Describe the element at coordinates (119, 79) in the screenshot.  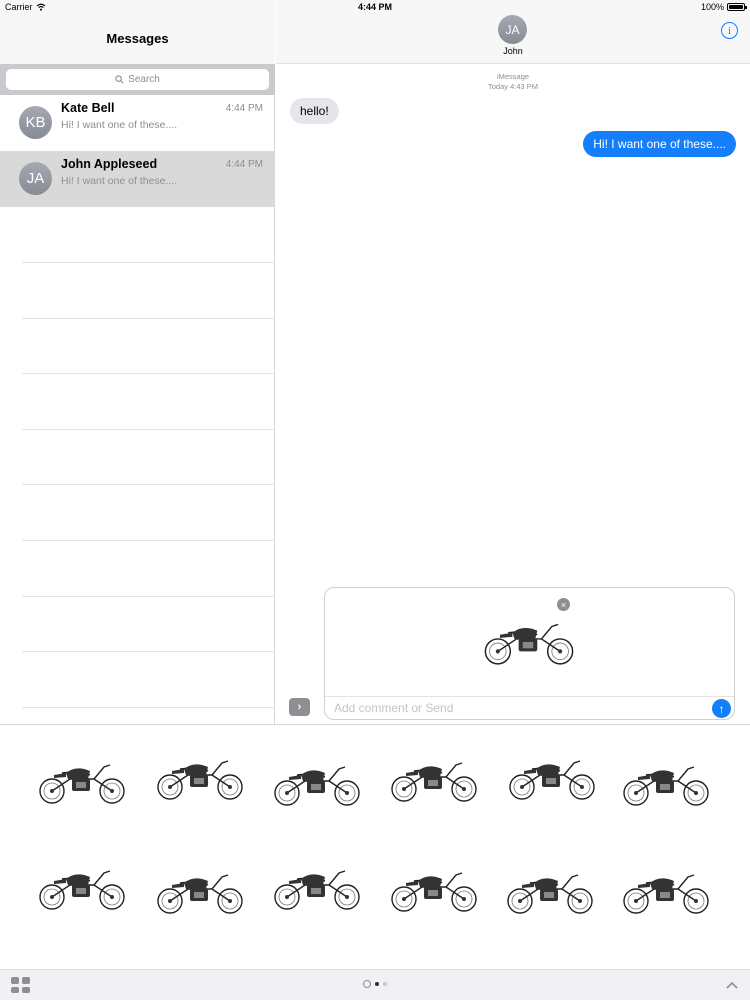
I see `search-icon` at that location.